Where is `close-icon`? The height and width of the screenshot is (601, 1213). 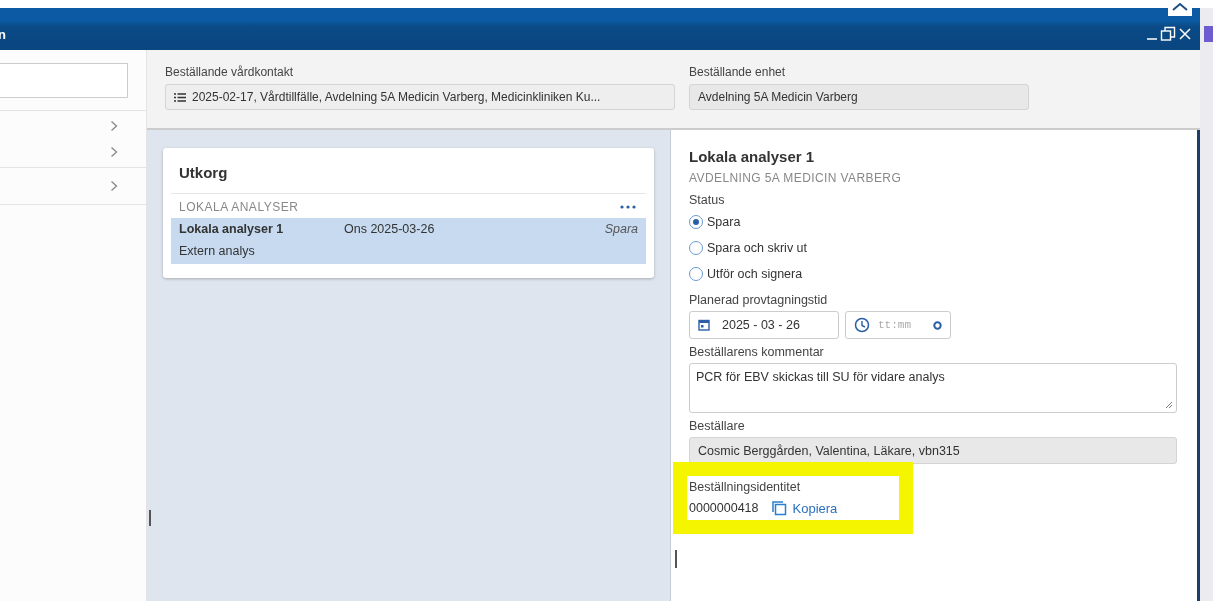 close-icon is located at coordinates (1185, 34).